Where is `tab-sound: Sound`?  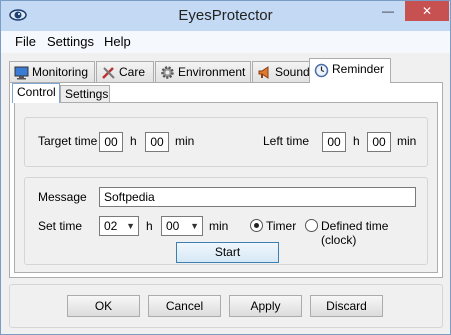
tab-sound: Sound is located at coordinates (282, 71).